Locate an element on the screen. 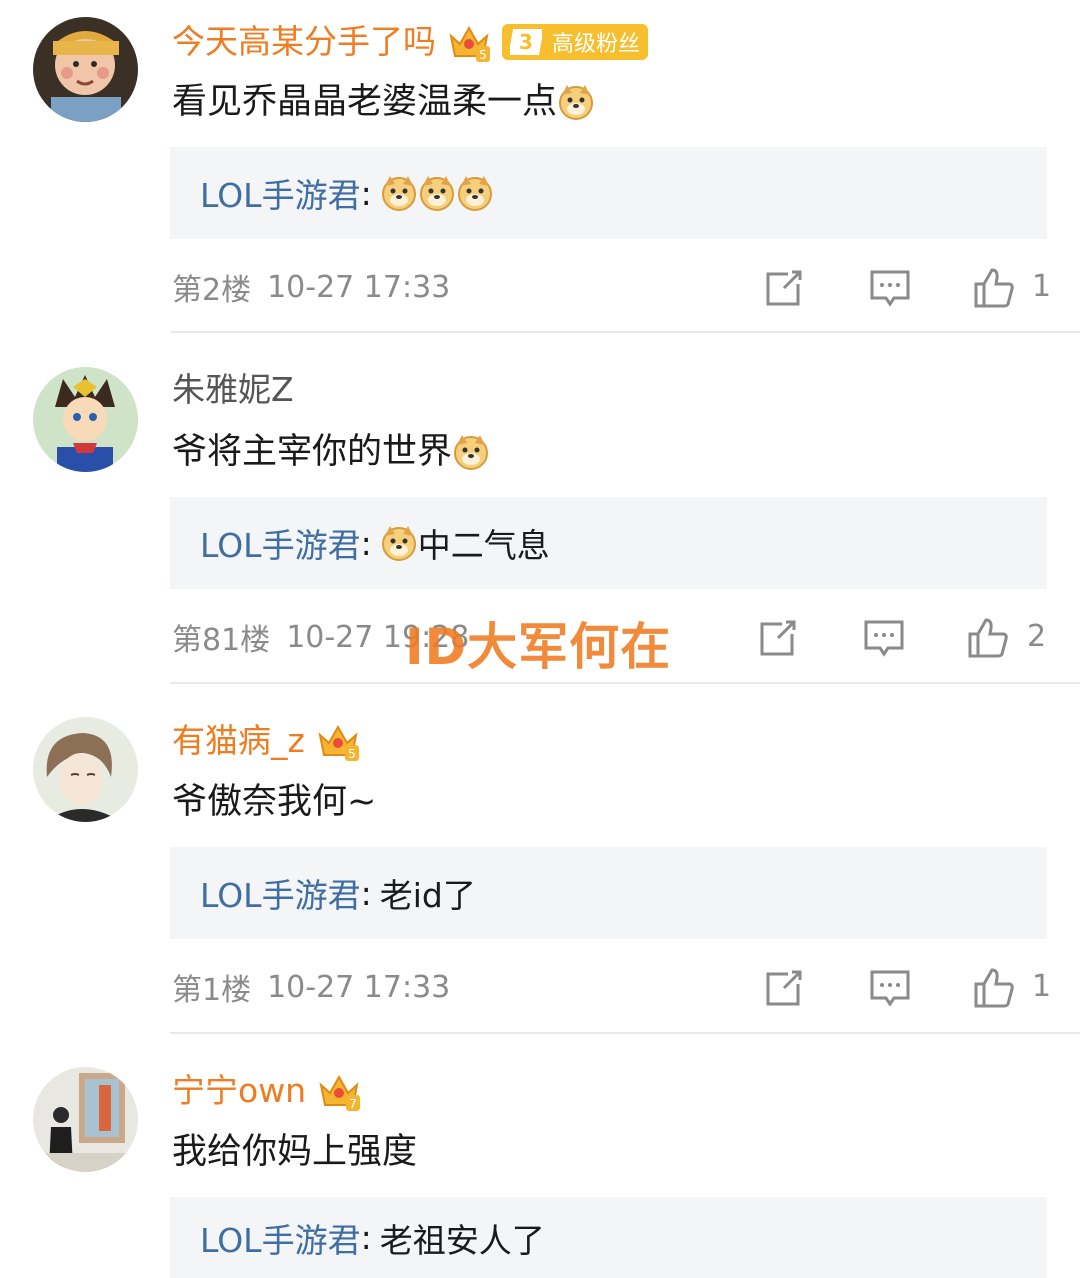 This screenshot has width=1080, height=1278. username: 今天高某分手了吗 is located at coordinates (304, 42).